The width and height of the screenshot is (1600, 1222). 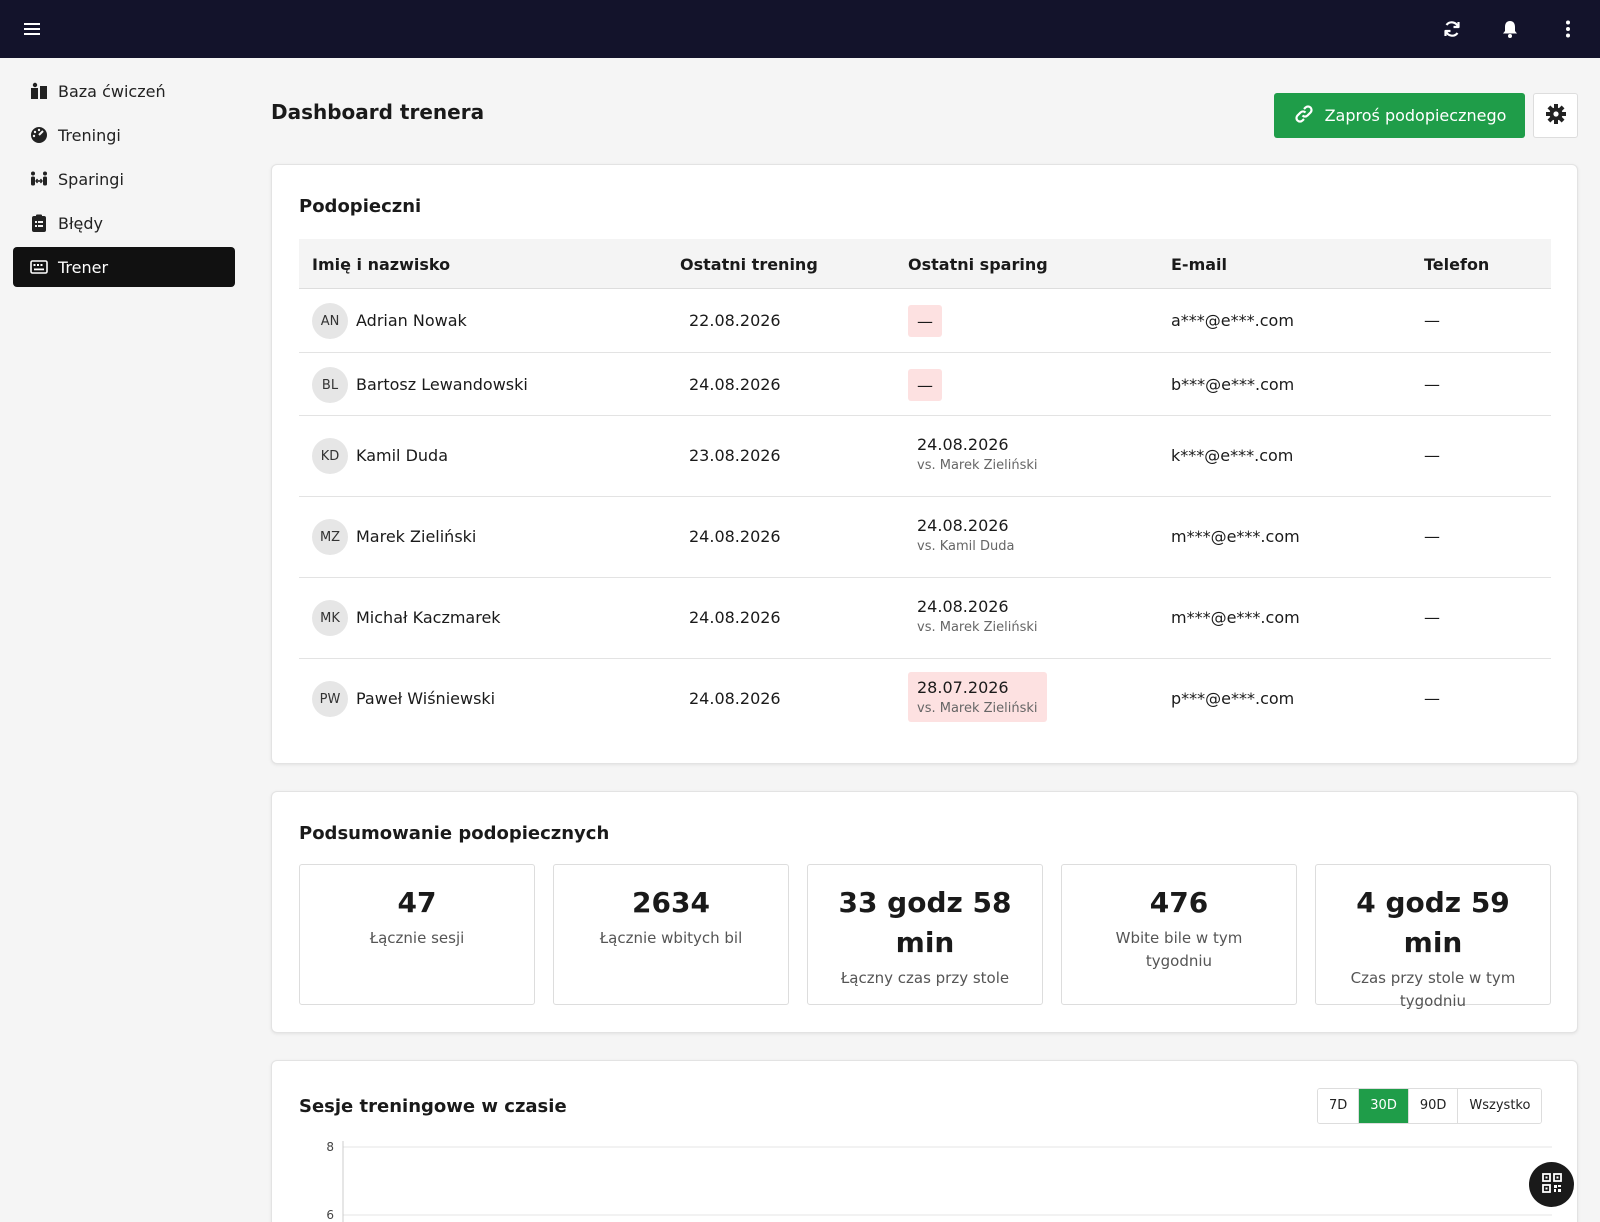 I want to click on range-all-button: Wszystko, so click(x=1500, y=1106).